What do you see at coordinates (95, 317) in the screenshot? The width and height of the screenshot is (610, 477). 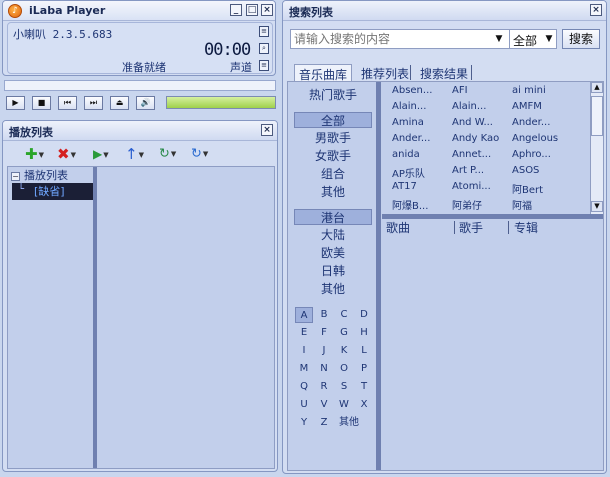 I see `panel-splitter` at bounding box center [95, 317].